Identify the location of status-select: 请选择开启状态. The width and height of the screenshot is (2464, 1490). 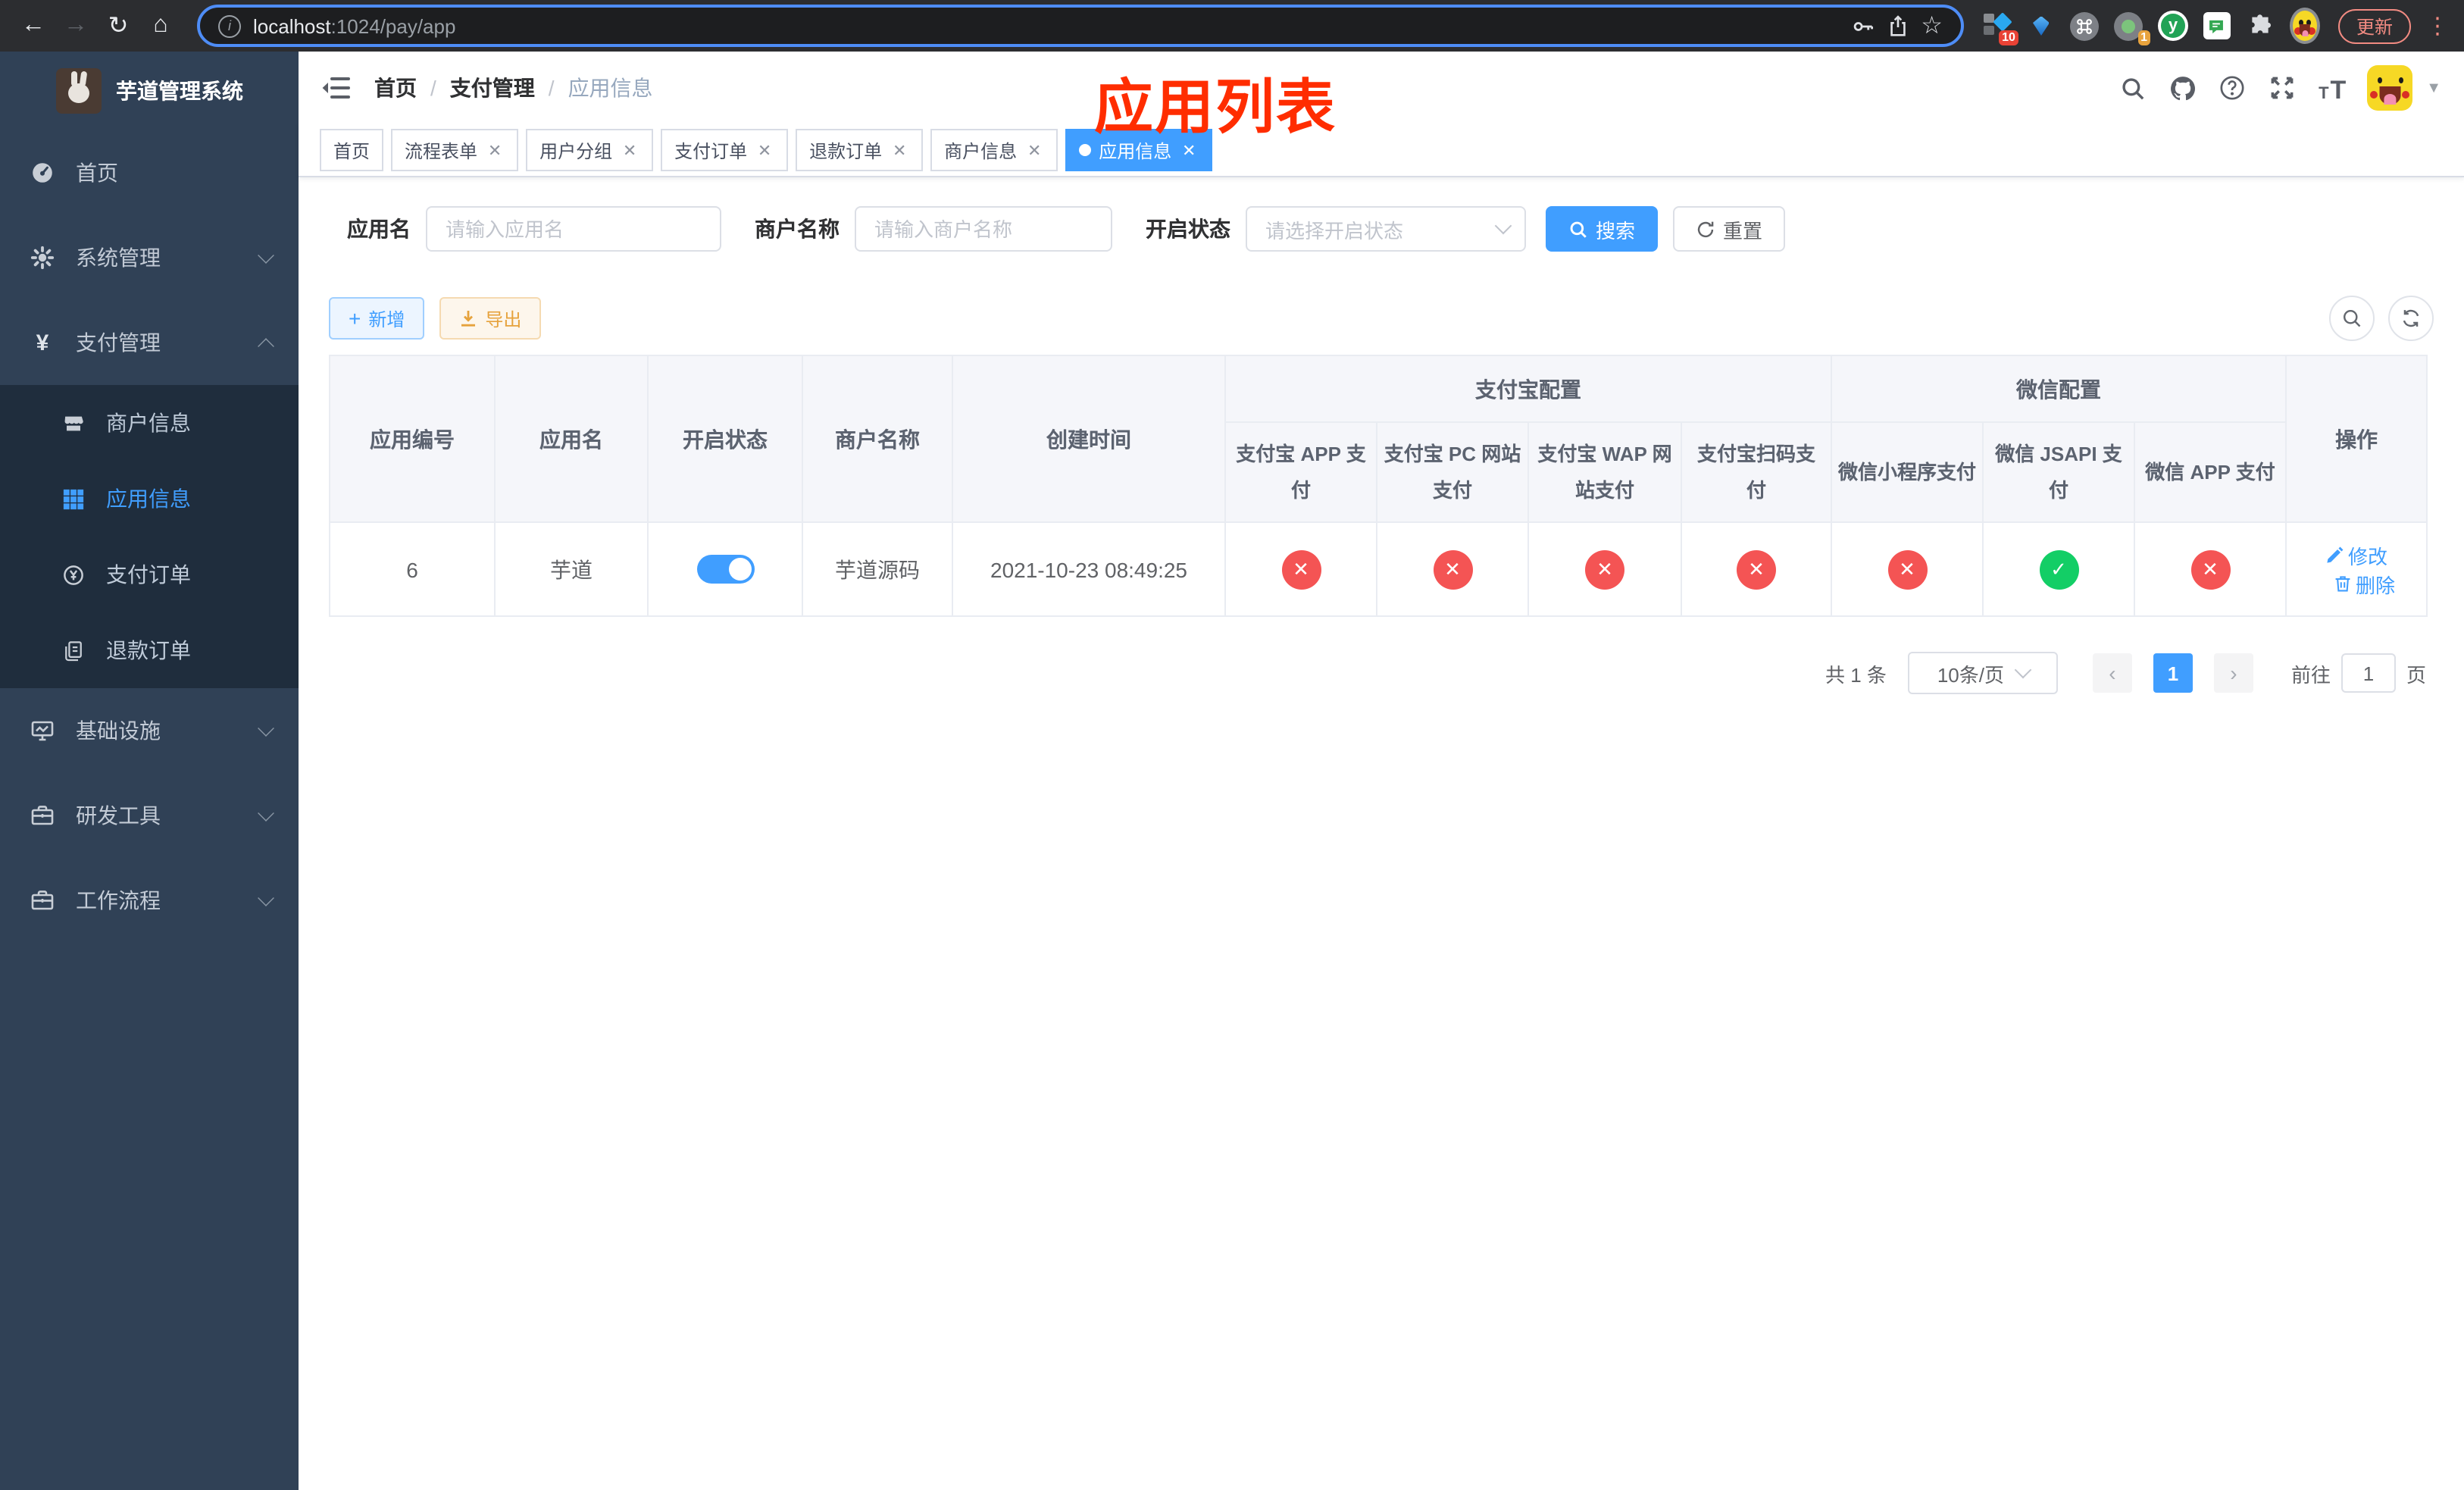
(1386, 229).